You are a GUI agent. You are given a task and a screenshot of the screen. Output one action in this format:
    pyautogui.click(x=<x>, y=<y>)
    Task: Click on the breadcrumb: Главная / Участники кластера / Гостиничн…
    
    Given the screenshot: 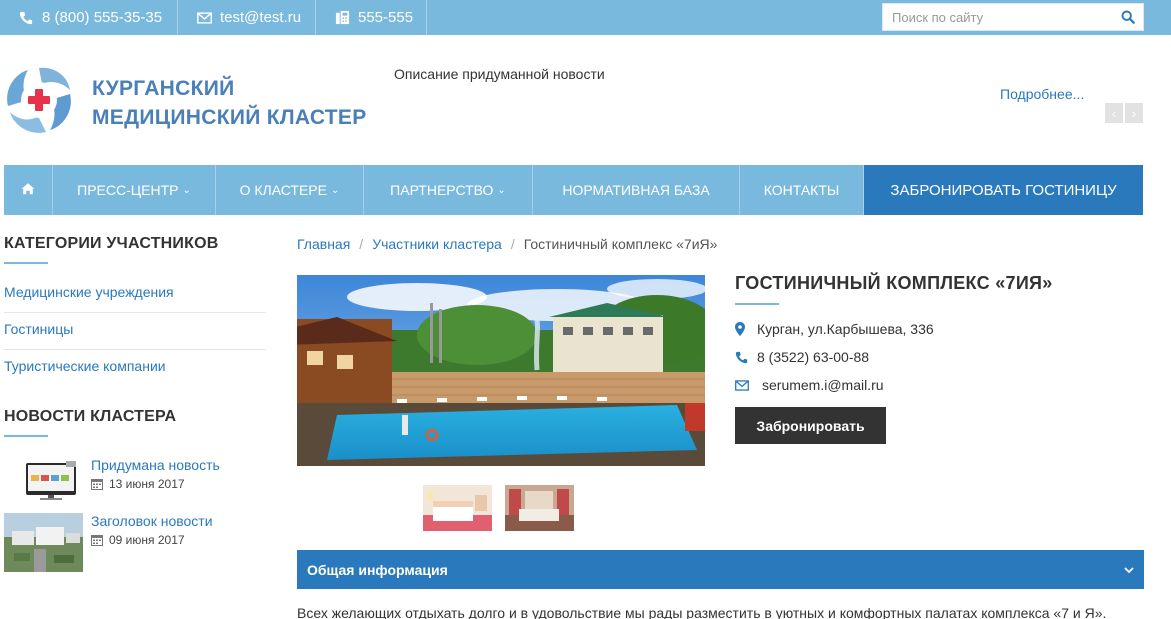 What is the action you would take?
    pyautogui.click(x=507, y=244)
    